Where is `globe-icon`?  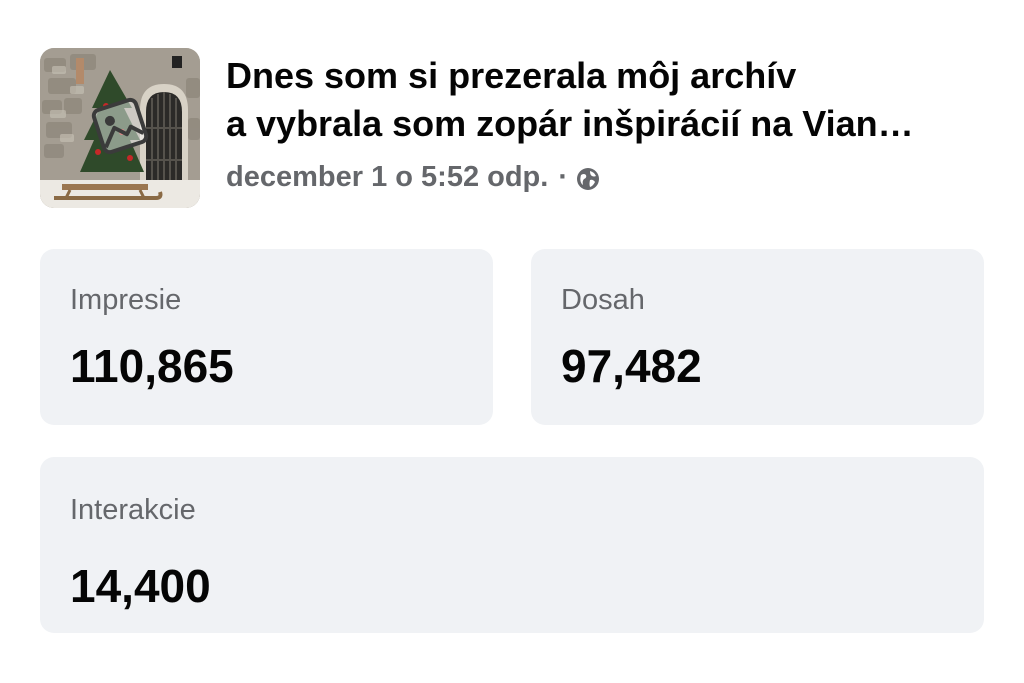
globe-icon is located at coordinates (588, 177).